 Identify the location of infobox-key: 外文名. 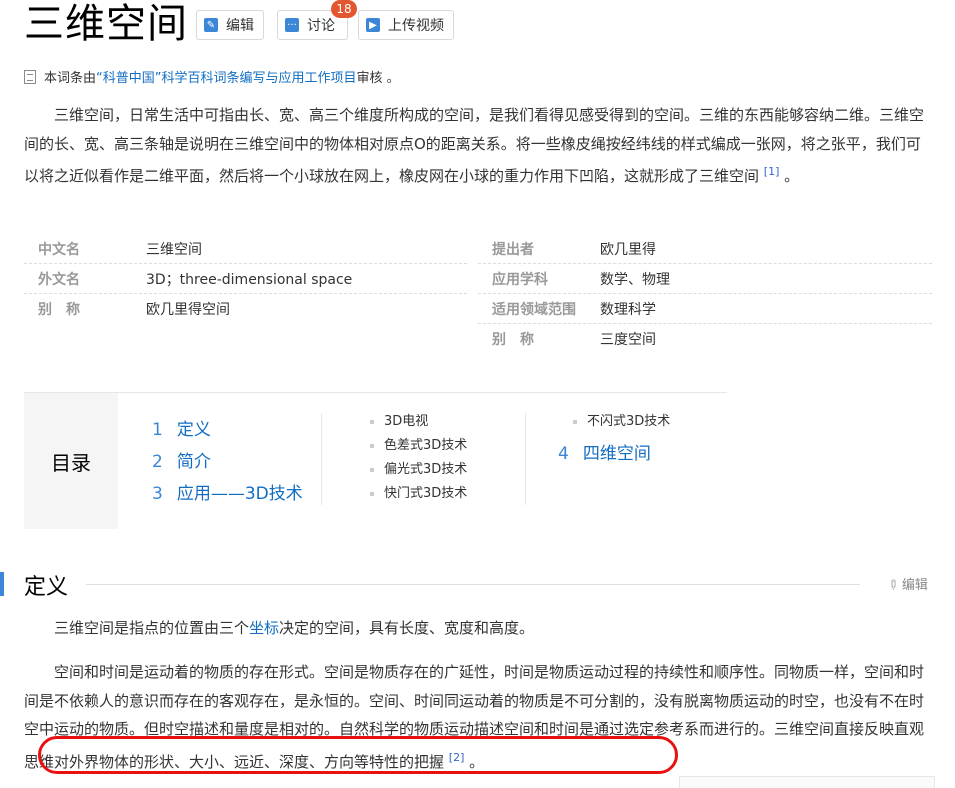
(59, 279).